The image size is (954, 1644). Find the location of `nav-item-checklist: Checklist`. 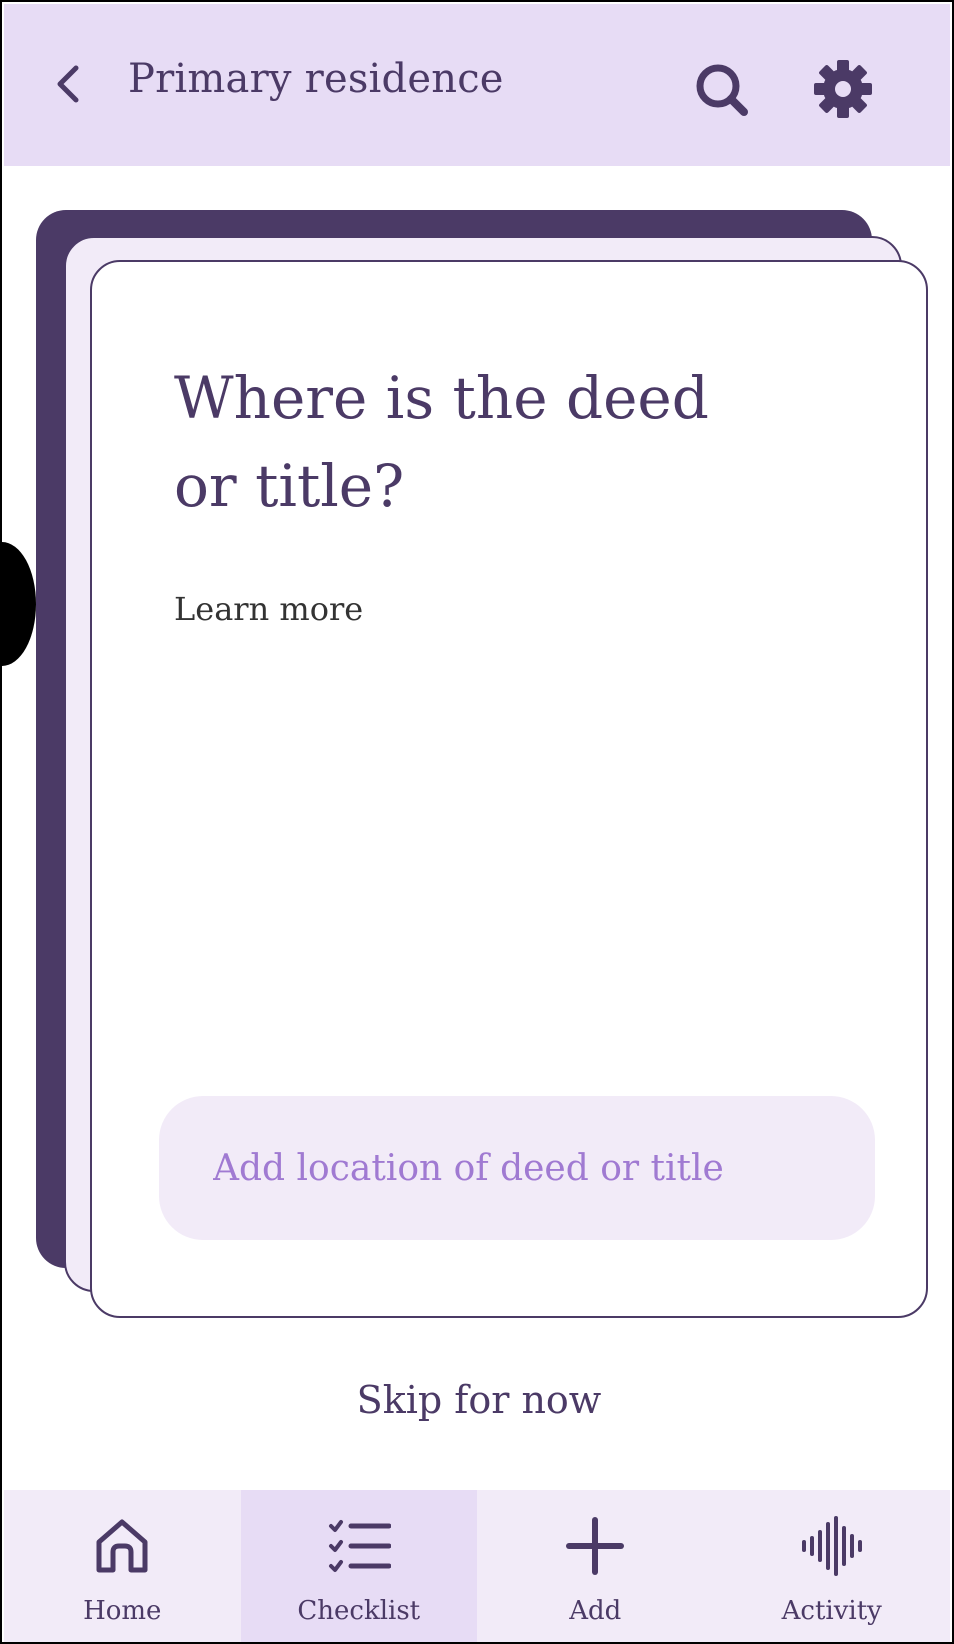

nav-item-checklist: Checklist is located at coordinates (358, 1566).